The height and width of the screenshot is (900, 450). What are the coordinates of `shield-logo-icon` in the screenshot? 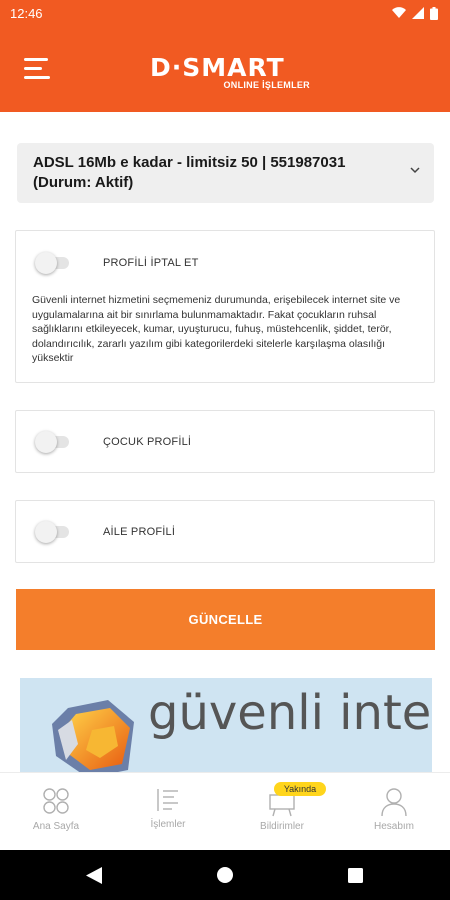 It's located at (93, 736).